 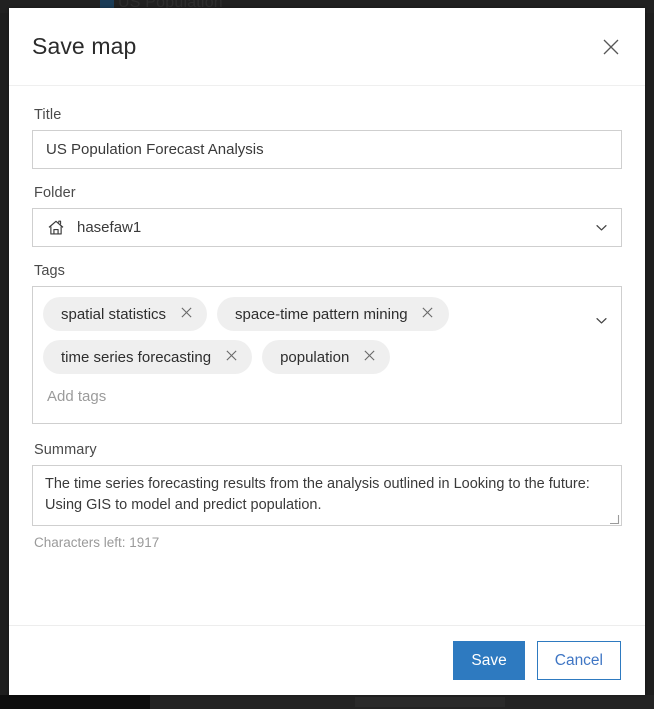 What do you see at coordinates (136, 357) in the screenshot?
I see `tag-chip-label: time series forecasting` at bounding box center [136, 357].